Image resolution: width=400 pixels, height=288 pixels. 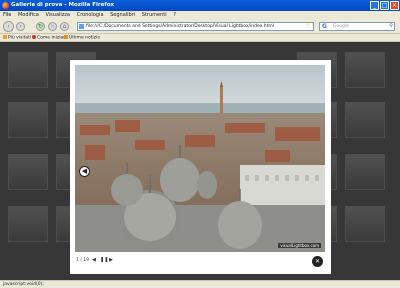 I want to click on bookmark-most-visited: Più visitati, so click(x=17, y=38).